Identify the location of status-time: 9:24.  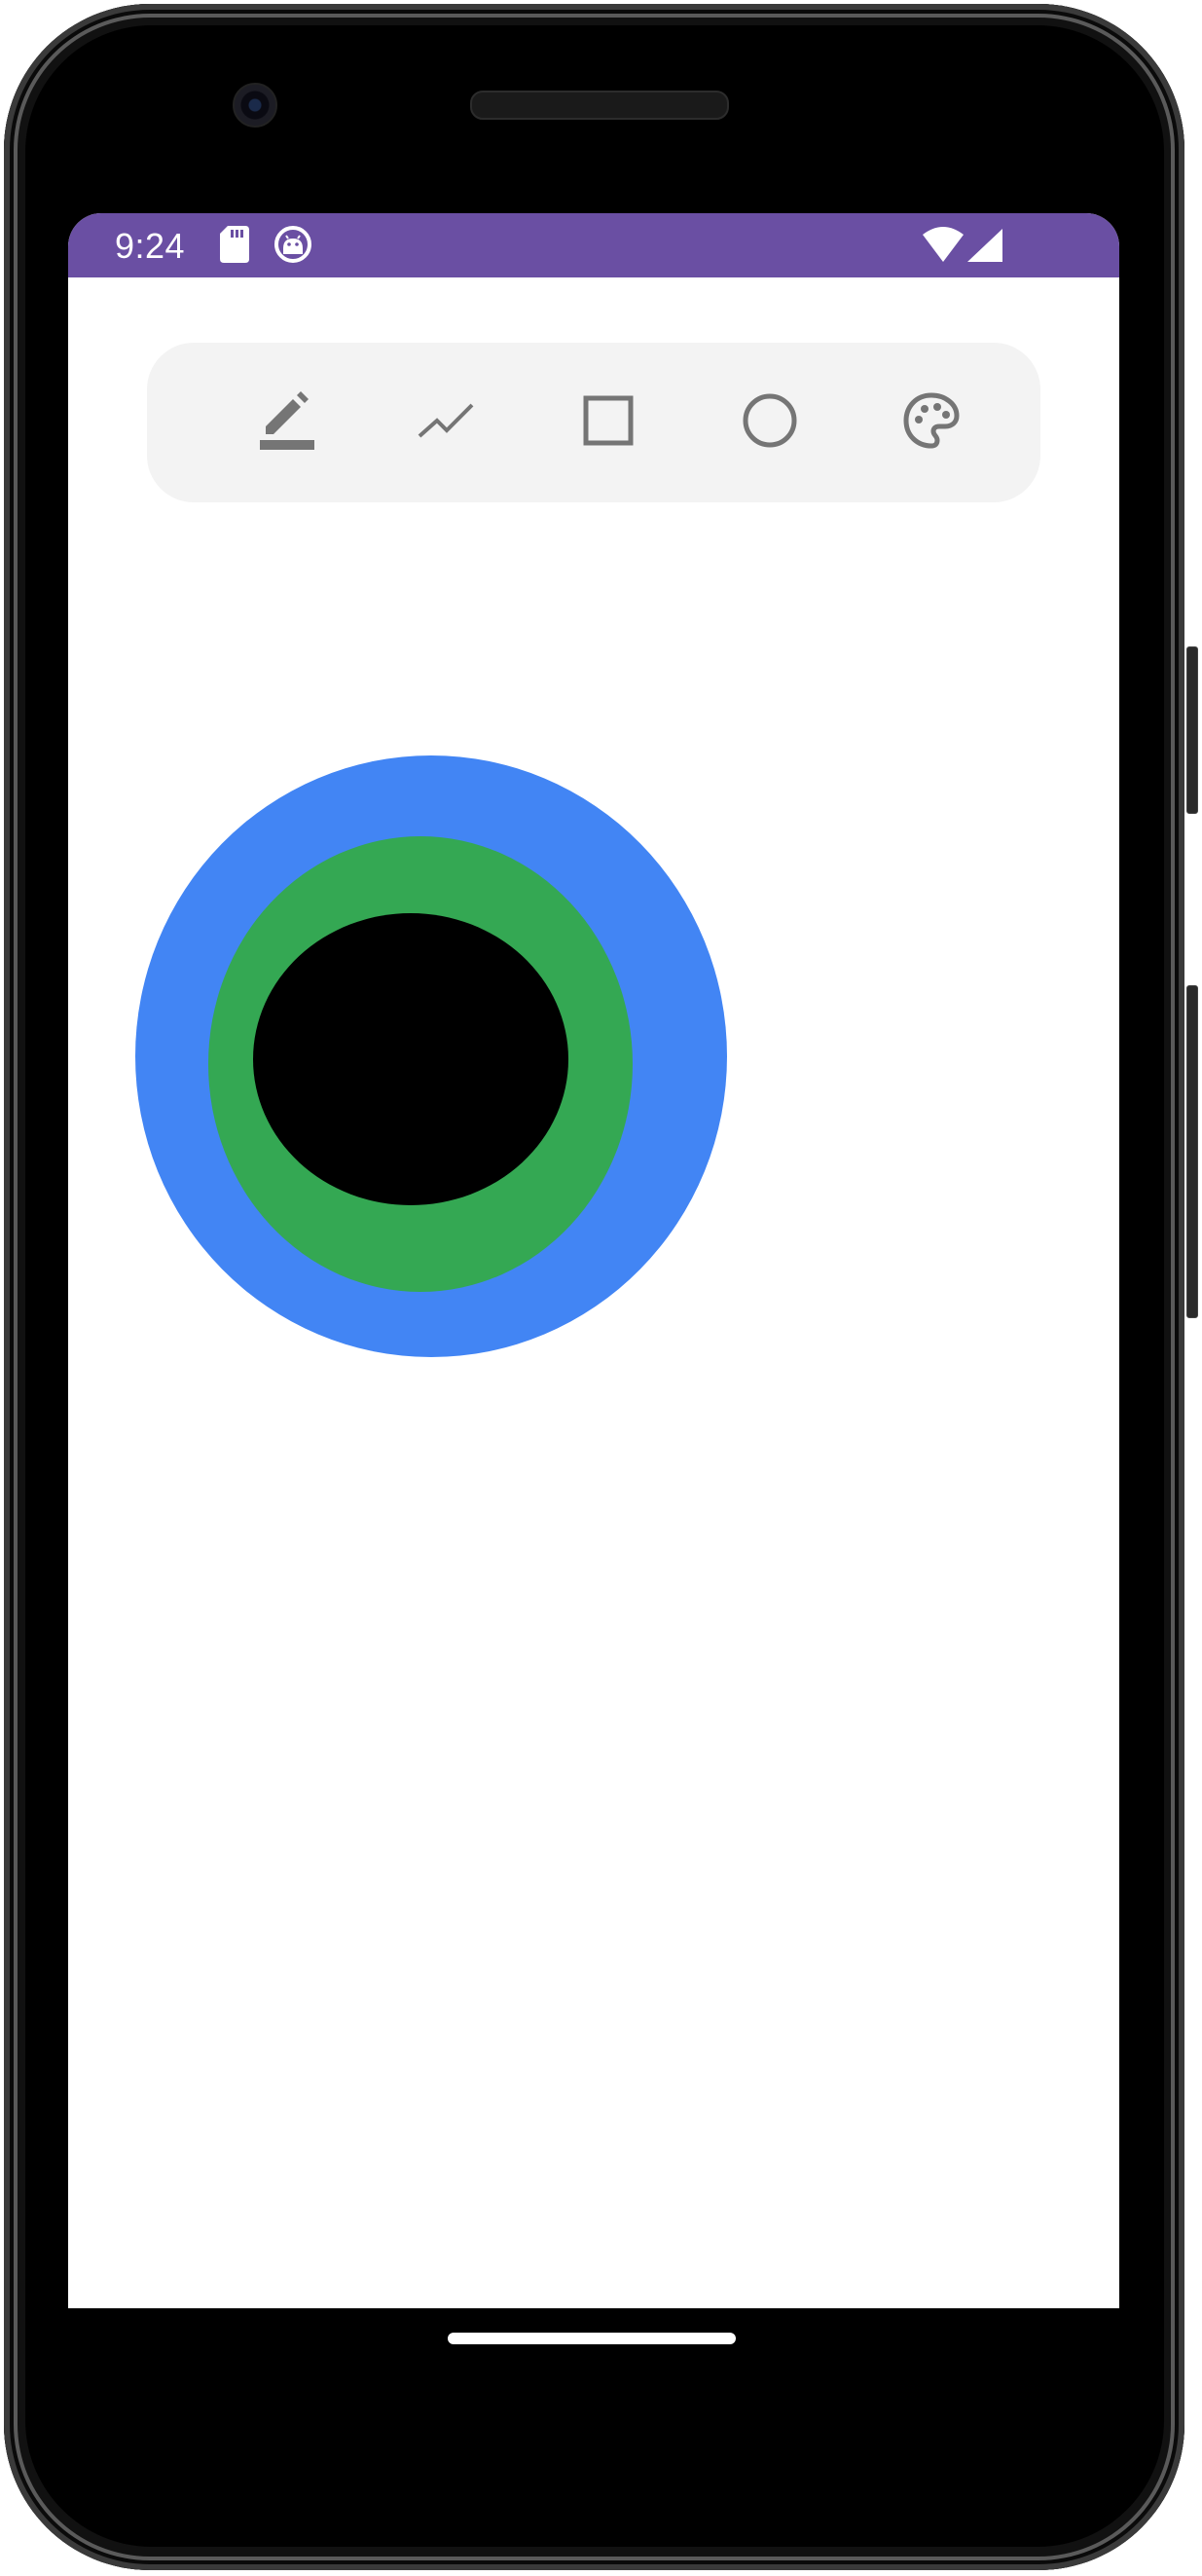
(150, 246).